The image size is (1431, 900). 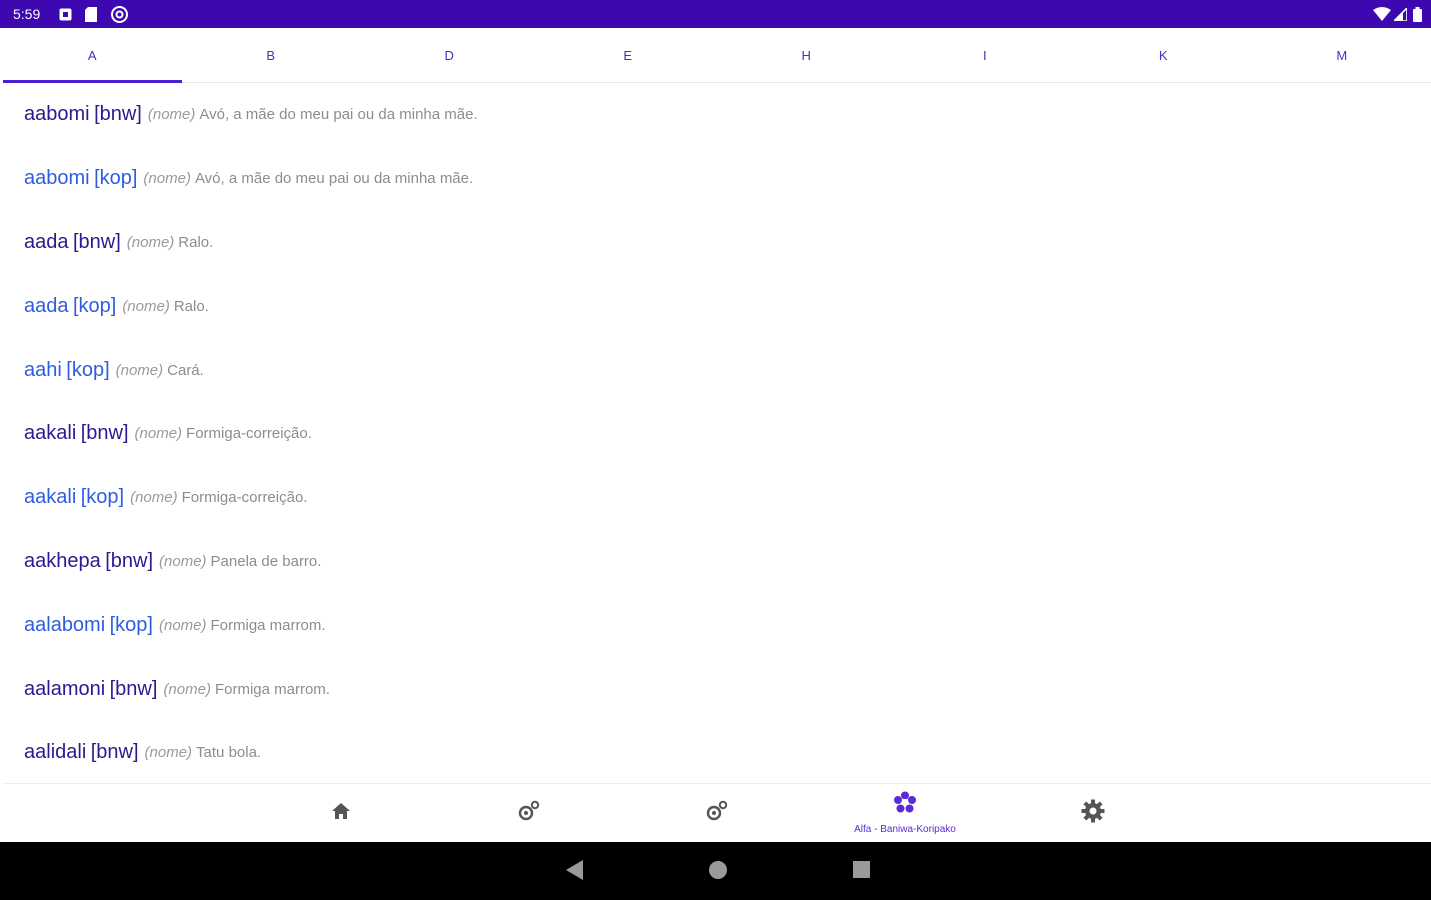 What do you see at coordinates (266, 561) in the screenshot?
I see `entry-gloss: Panela de barro.` at bounding box center [266, 561].